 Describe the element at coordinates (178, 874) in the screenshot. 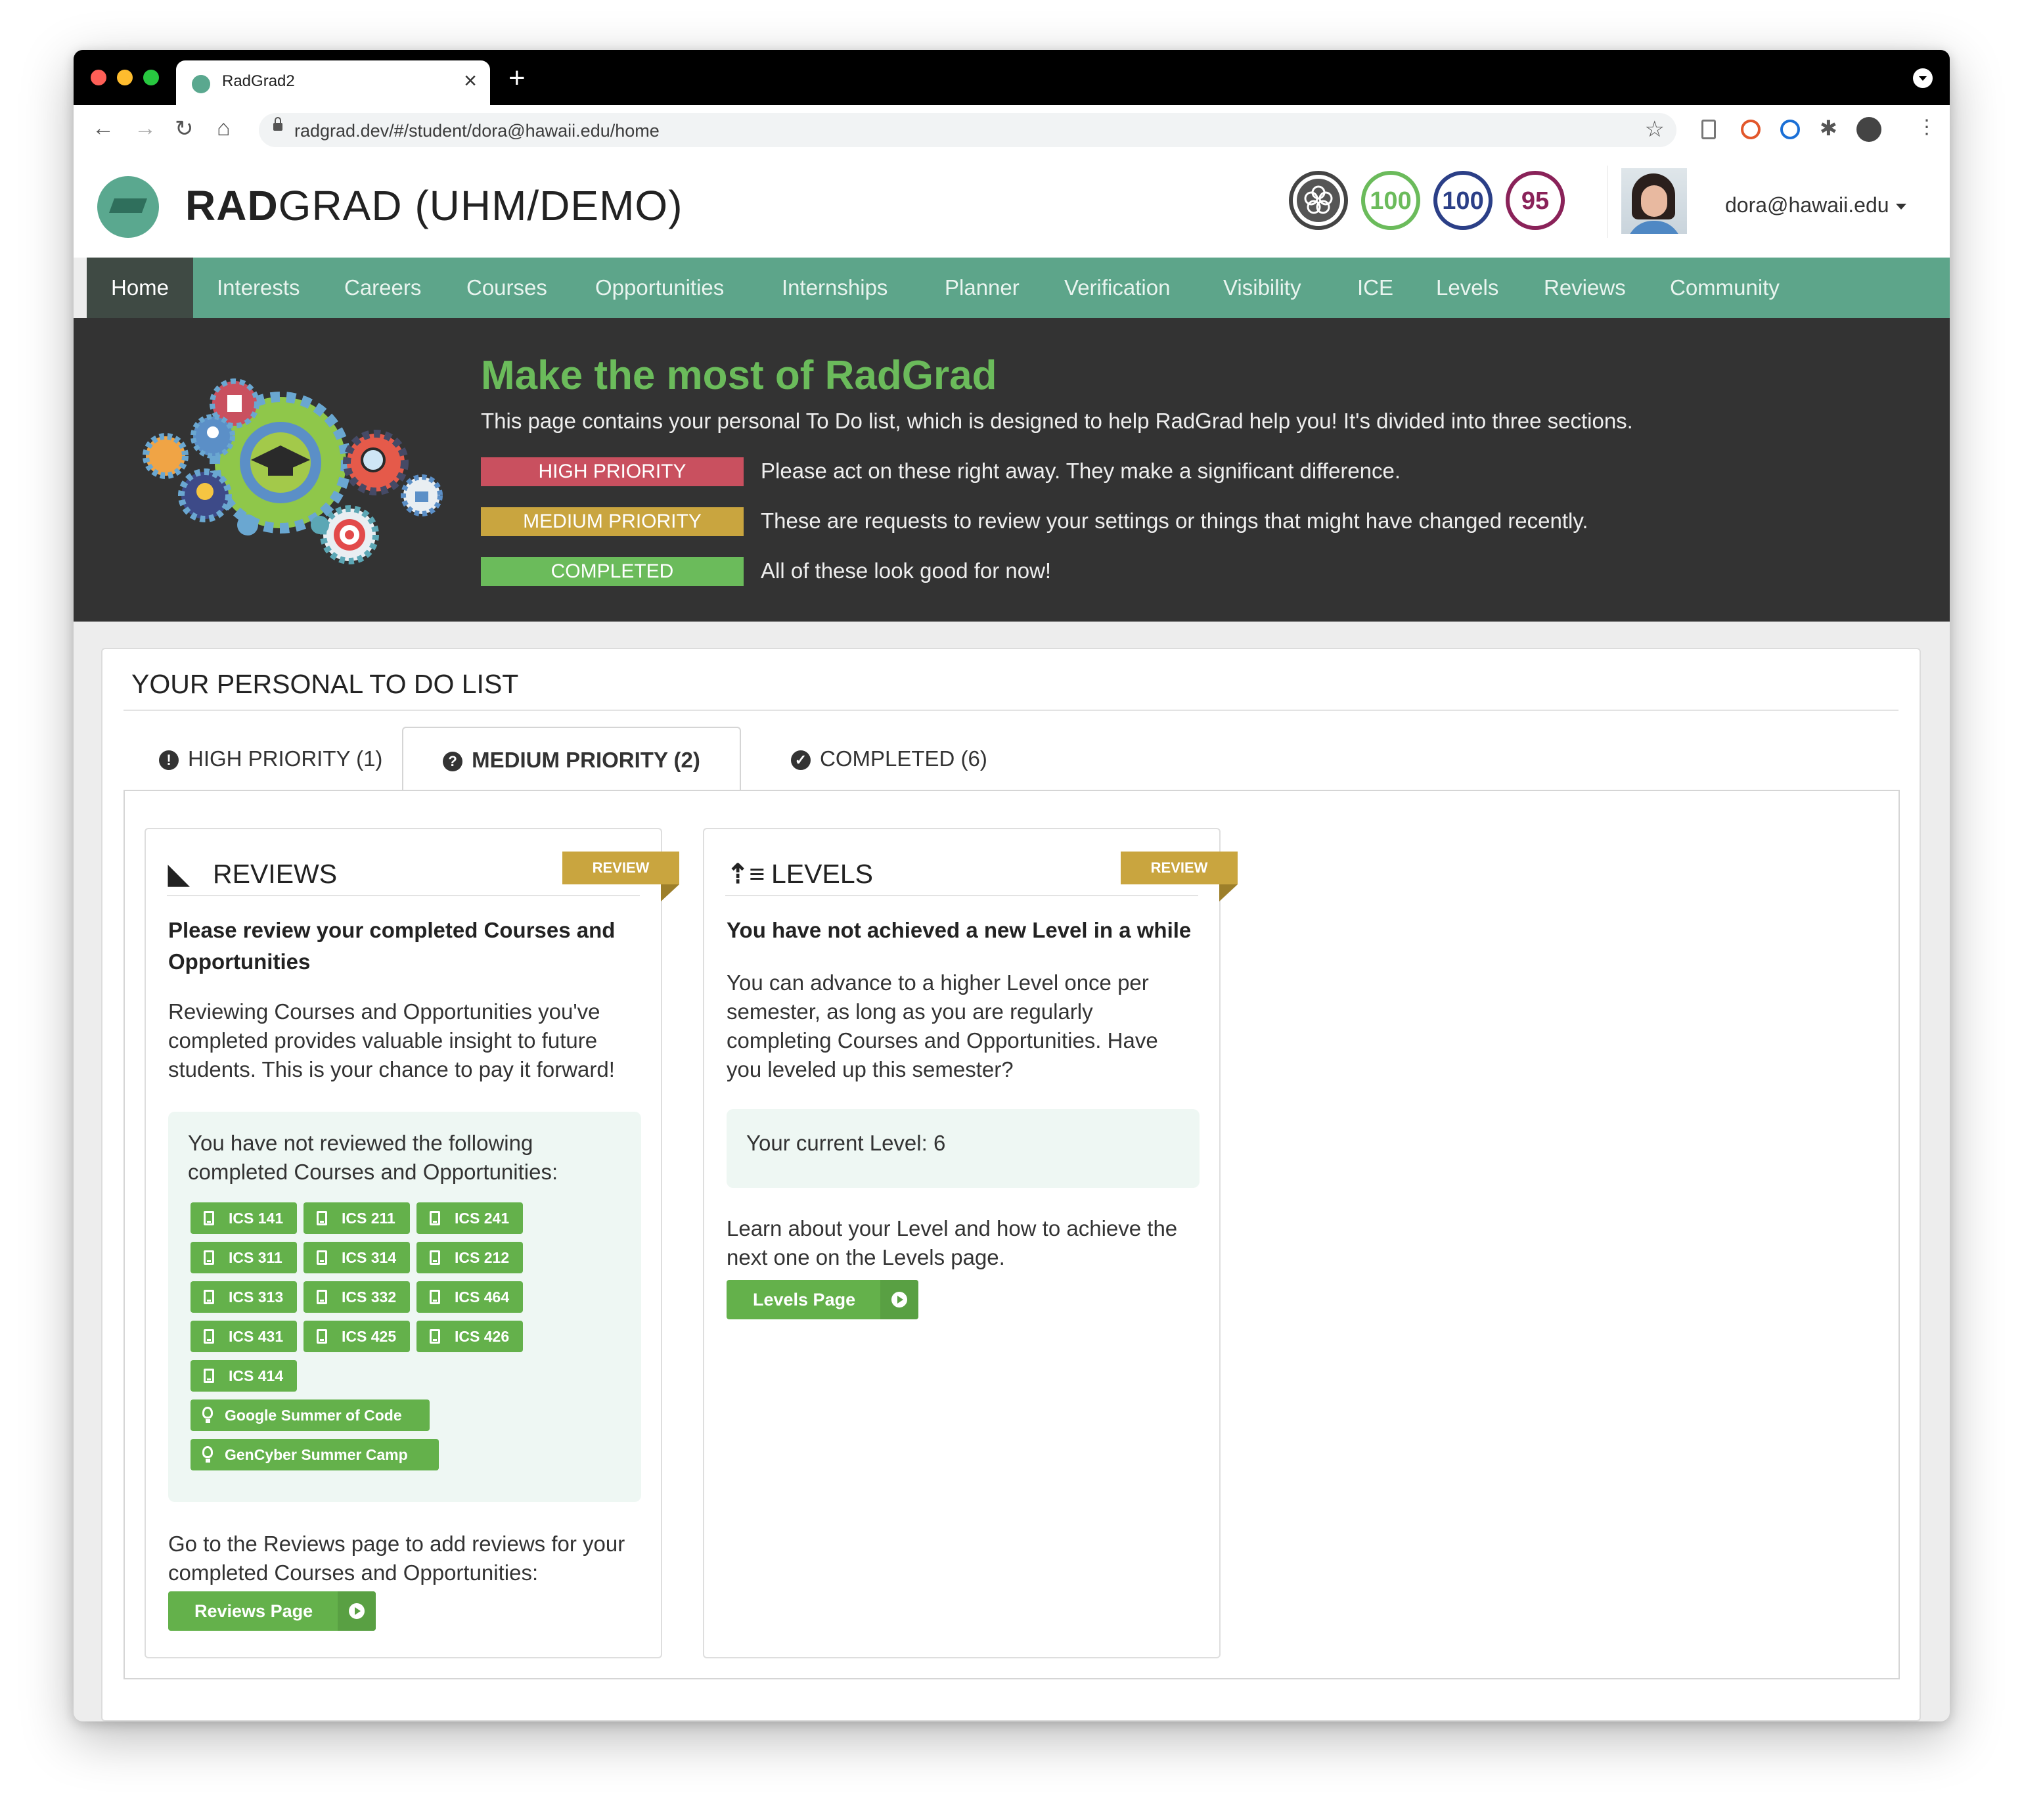

I see `bullhorn-icon: ◣` at that location.